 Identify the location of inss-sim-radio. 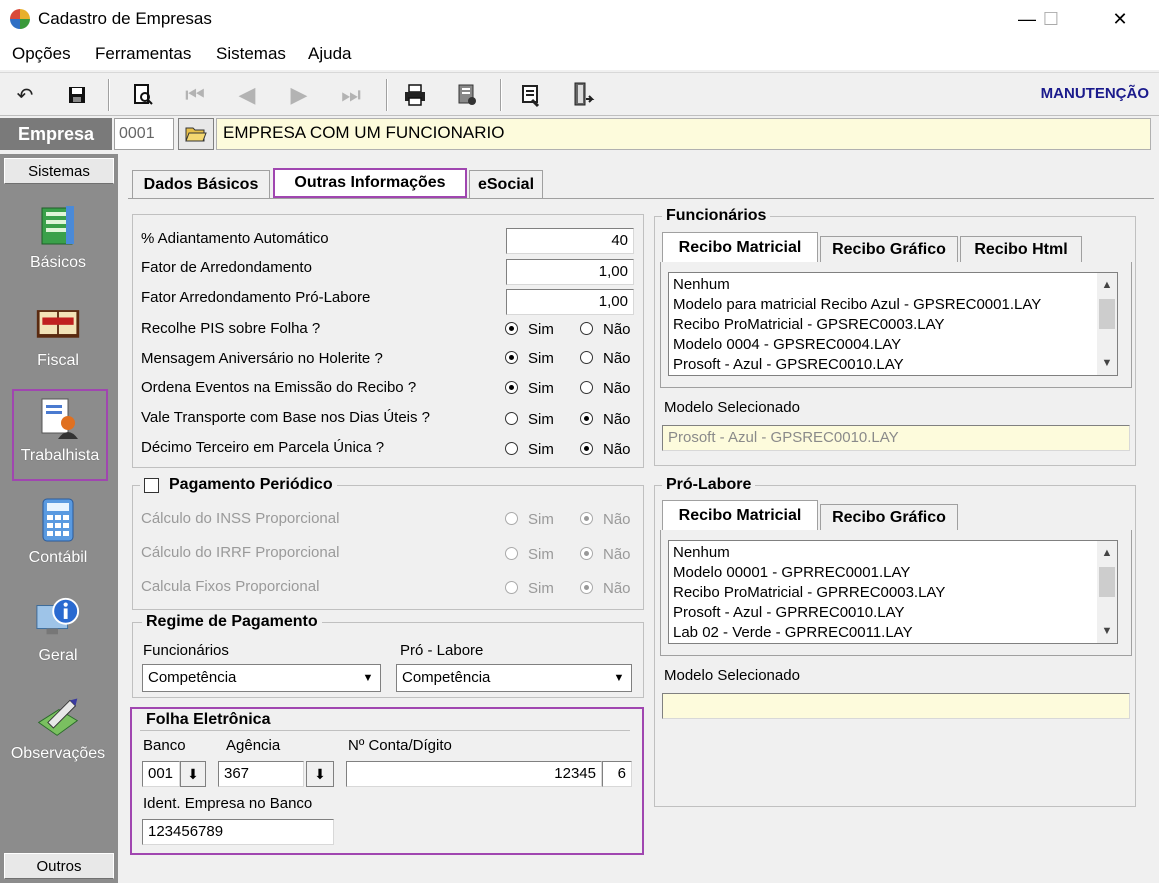
(511, 518).